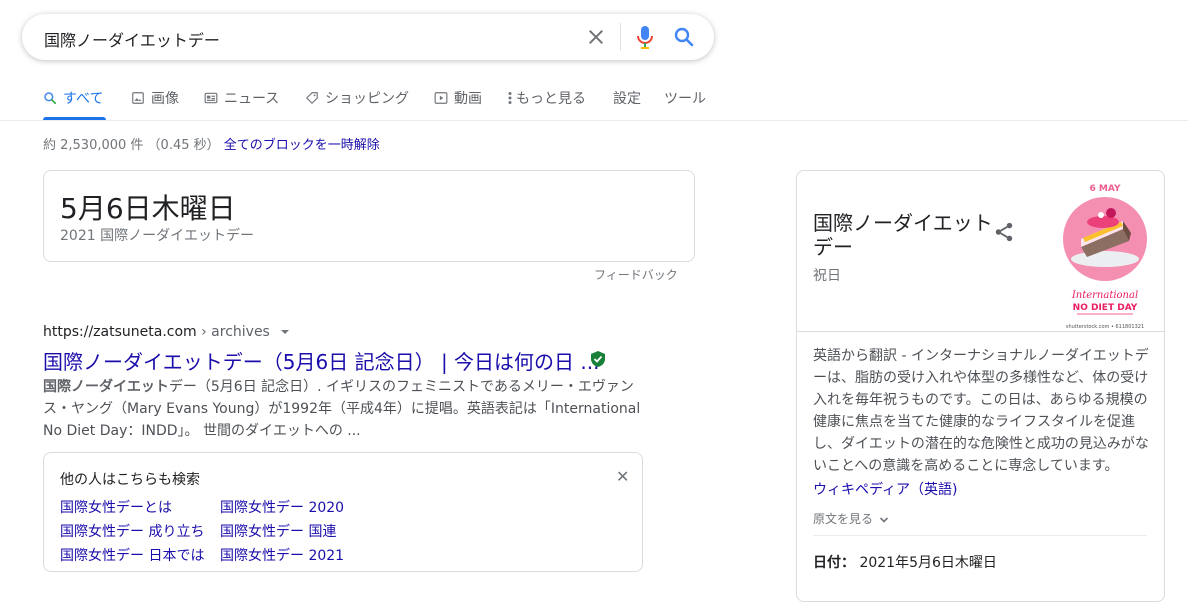 The height and width of the screenshot is (602, 1188). What do you see at coordinates (132, 531) in the screenshot?
I see `related-search-link: 国際女性デー 成り立ち` at bounding box center [132, 531].